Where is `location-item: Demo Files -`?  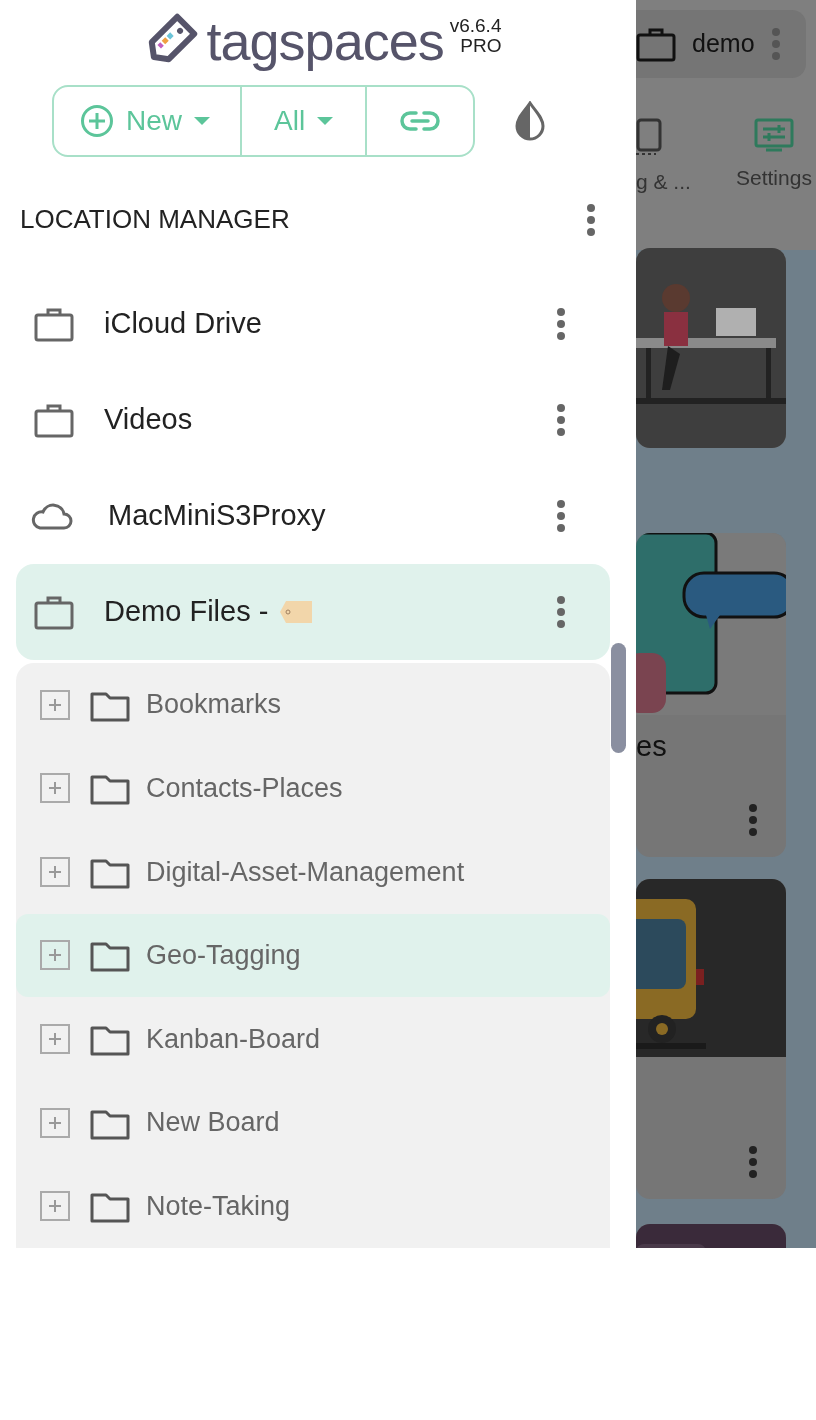 location-item: Demo Files - is located at coordinates (313, 611).